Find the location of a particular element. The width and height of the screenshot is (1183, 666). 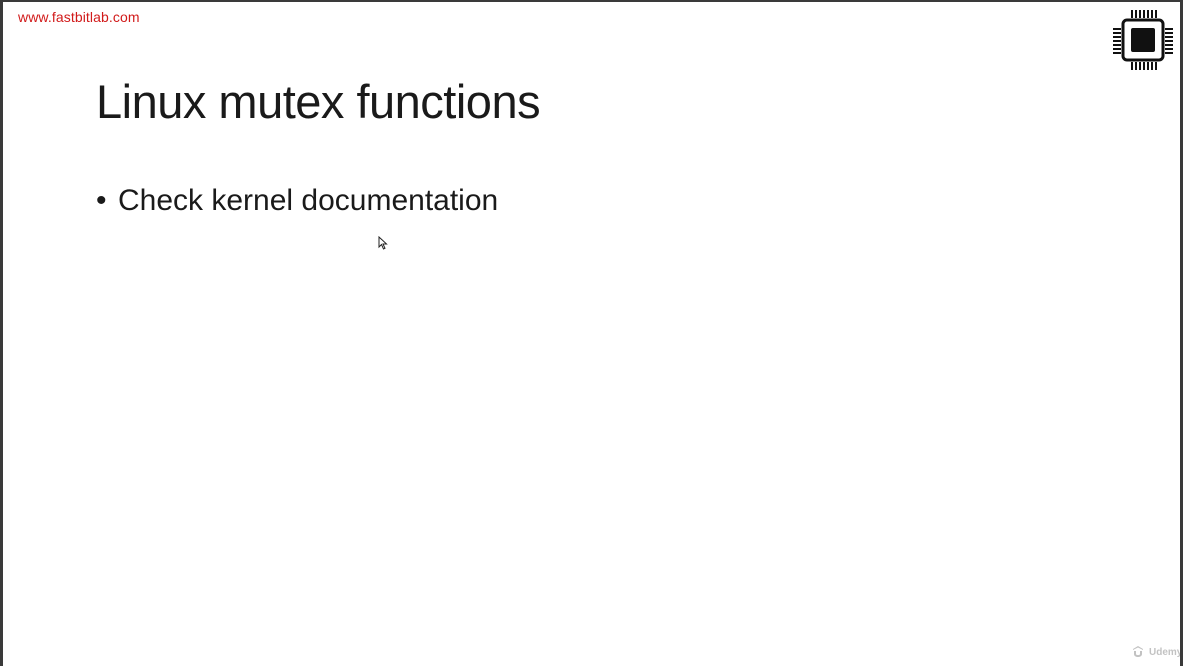

udemy-watermark: Udemy is located at coordinates (1157, 652).